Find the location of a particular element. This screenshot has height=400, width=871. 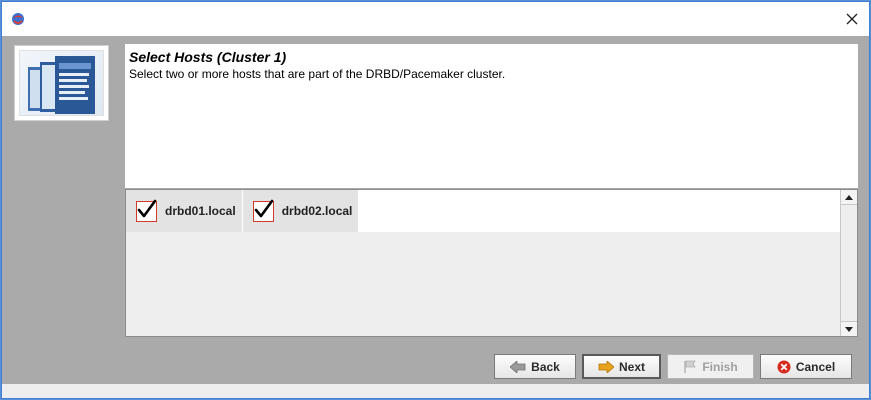

close-button is located at coordinates (852, 19).